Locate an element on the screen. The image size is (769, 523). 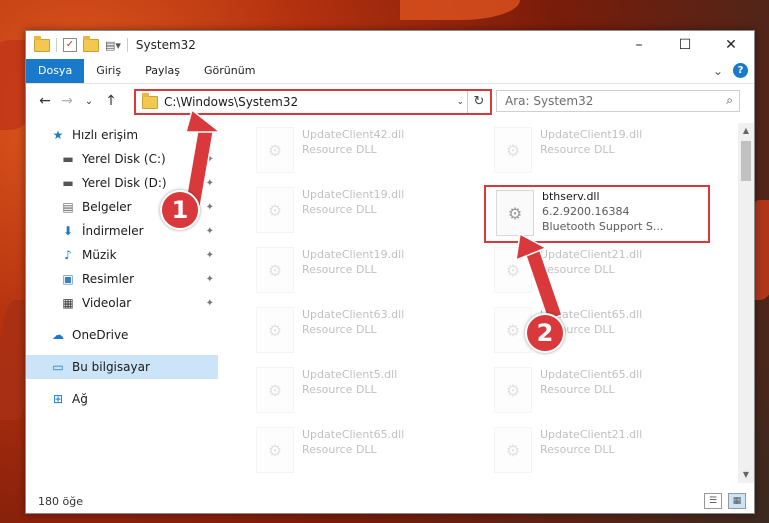
sidebar-item-pictures: ▣ Resimler ✦ is located at coordinates (122, 279).